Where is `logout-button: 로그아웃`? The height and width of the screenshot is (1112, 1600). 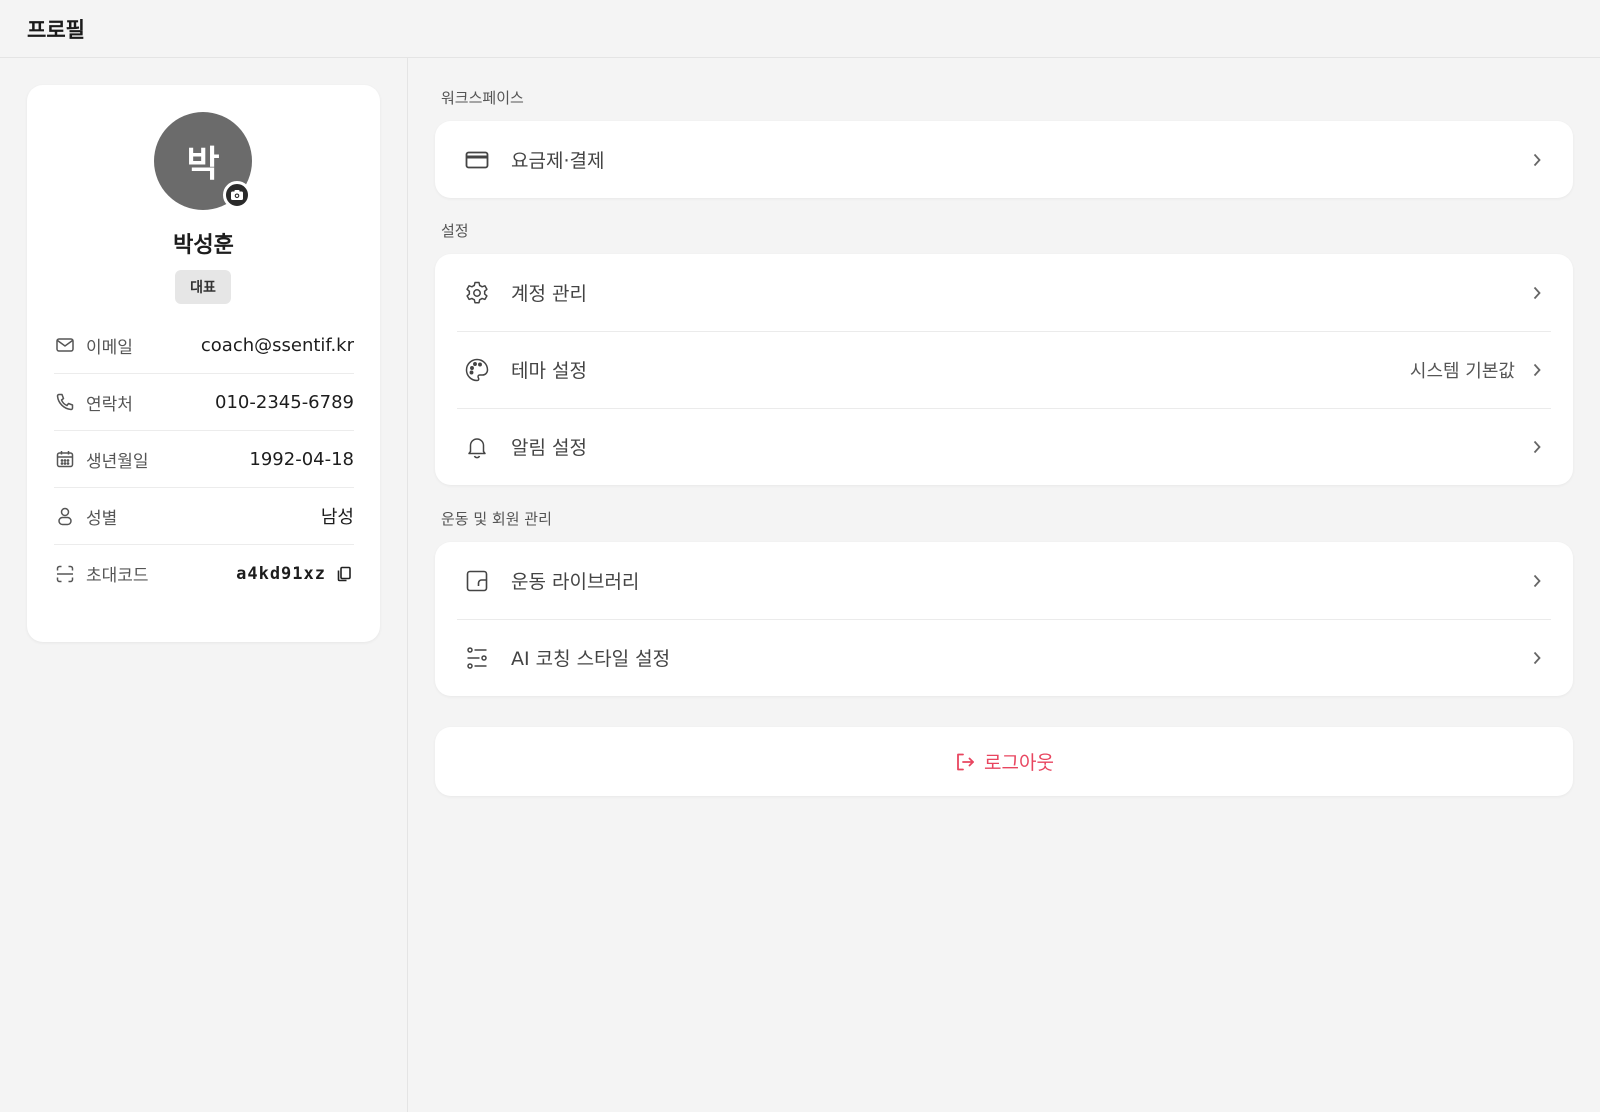 logout-button: 로그아웃 is located at coordinates (1004, 761).